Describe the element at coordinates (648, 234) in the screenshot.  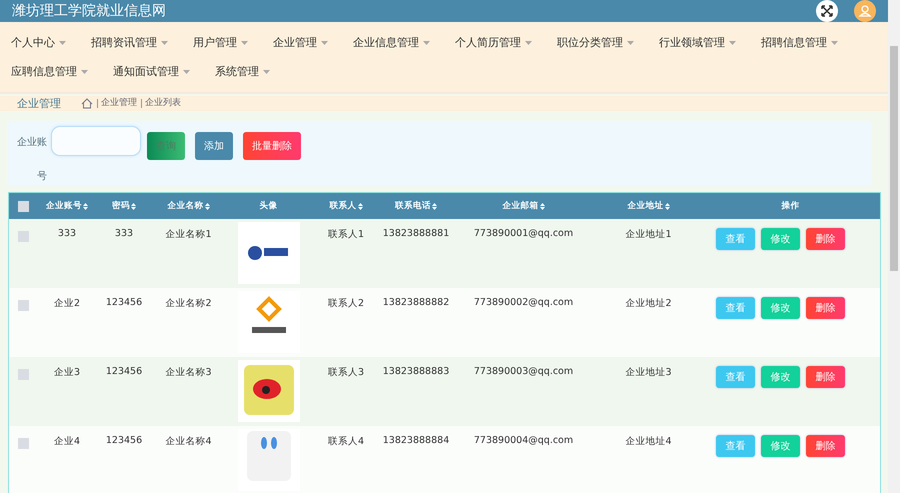
I see `table-cell: 企业地址1` at that location.